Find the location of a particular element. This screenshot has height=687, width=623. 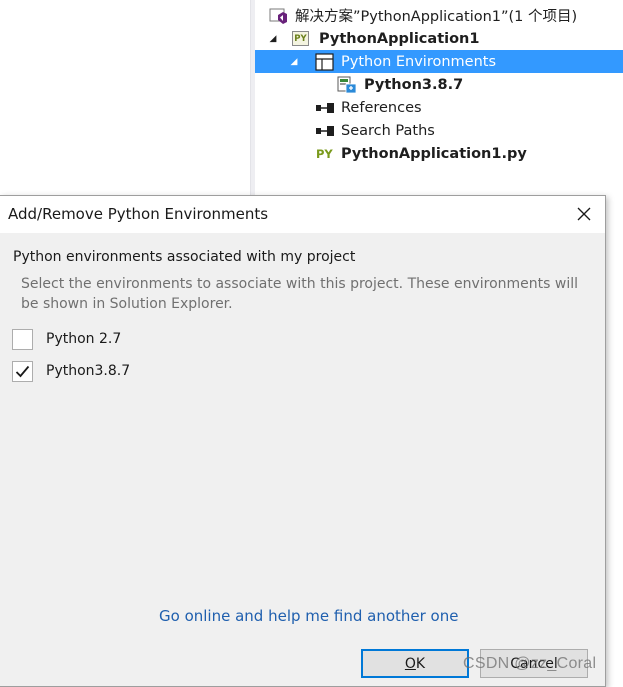

python-file-icon: PY is located at coordinates (324, 153).